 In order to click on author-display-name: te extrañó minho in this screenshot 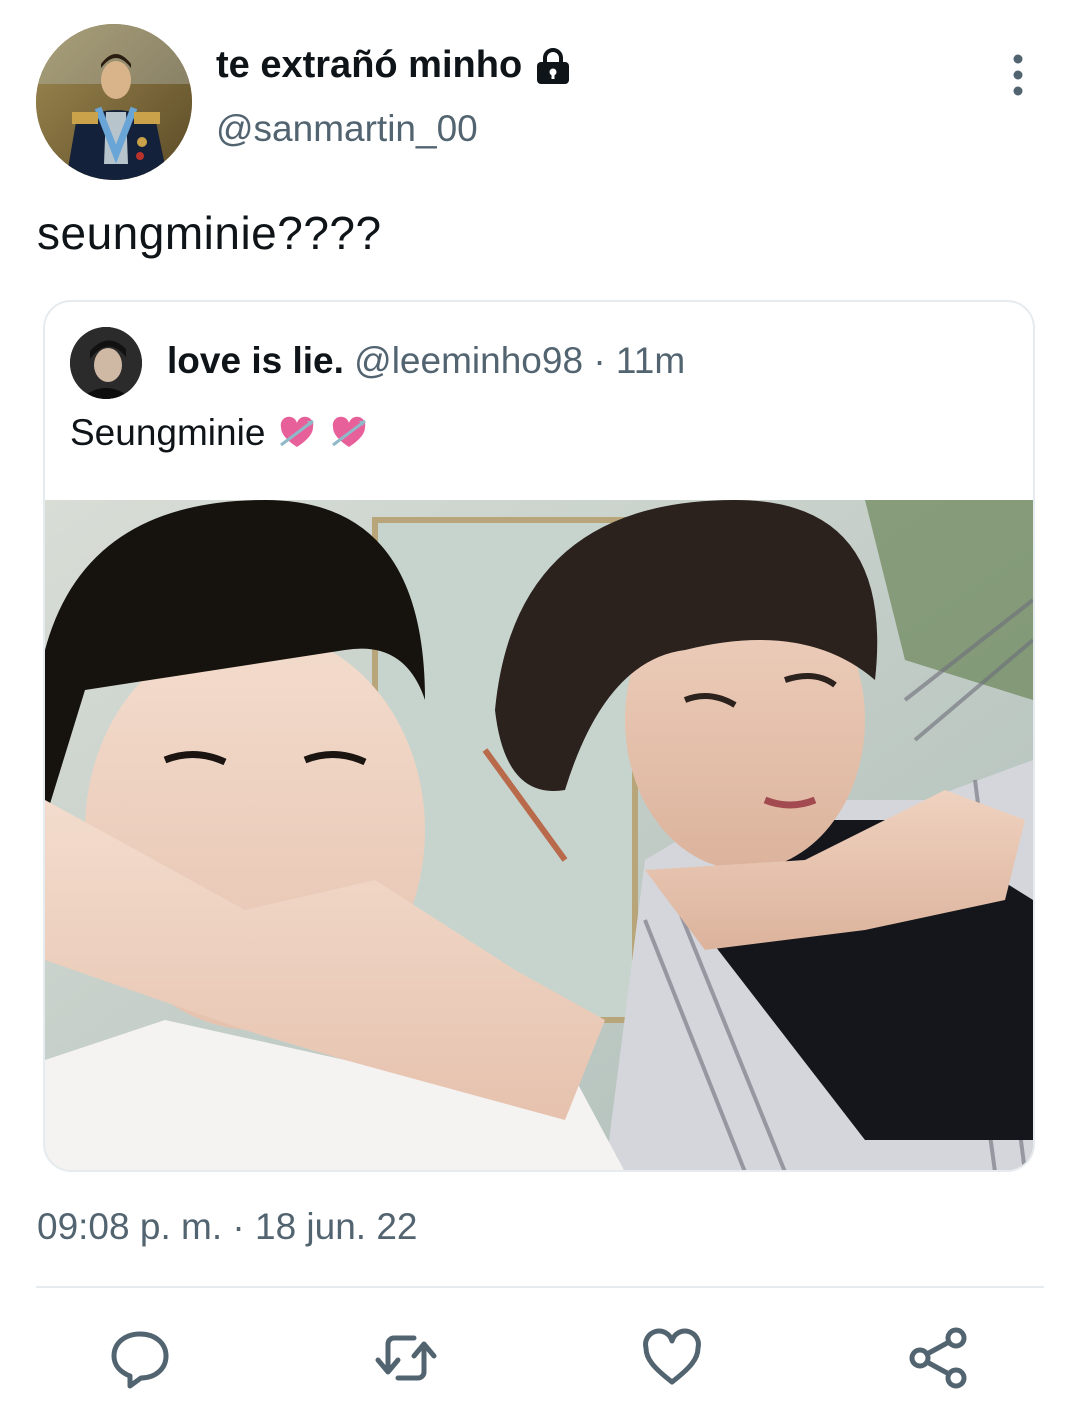, I will do `click(369, 65)`.